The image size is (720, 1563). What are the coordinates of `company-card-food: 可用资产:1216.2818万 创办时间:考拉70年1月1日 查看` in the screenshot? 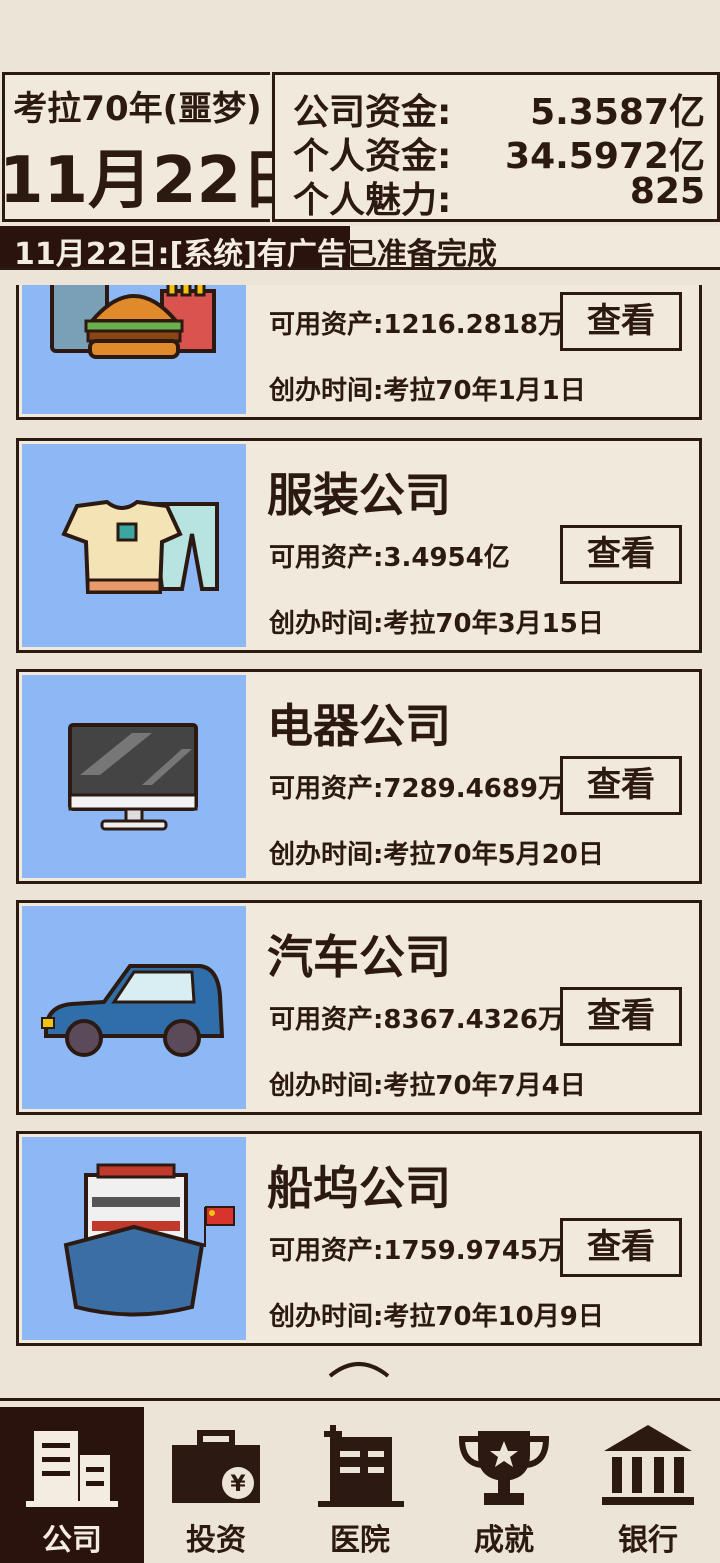 It's located at (359, 352).